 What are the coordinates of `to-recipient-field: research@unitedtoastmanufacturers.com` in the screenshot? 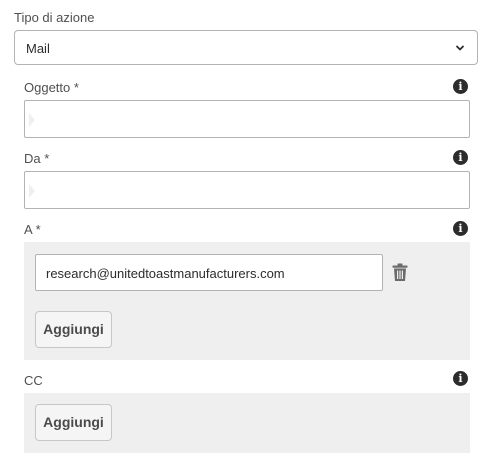 It's located at (209, 272).